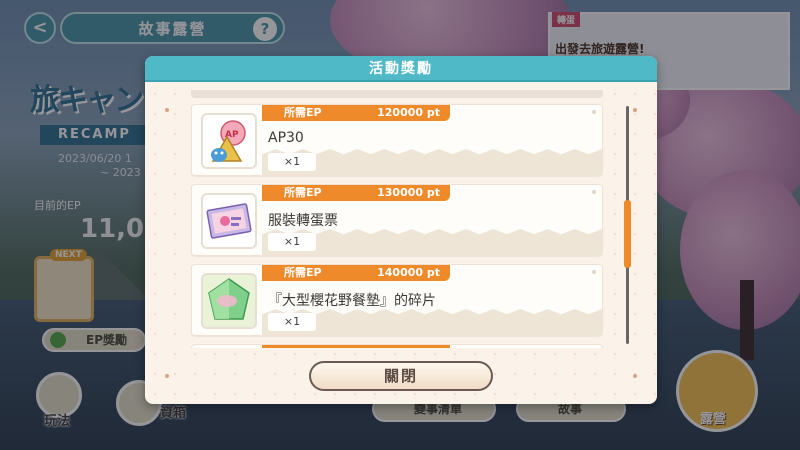 The image size is (800, 450). I want to click on reward-item, so click(397, 346).